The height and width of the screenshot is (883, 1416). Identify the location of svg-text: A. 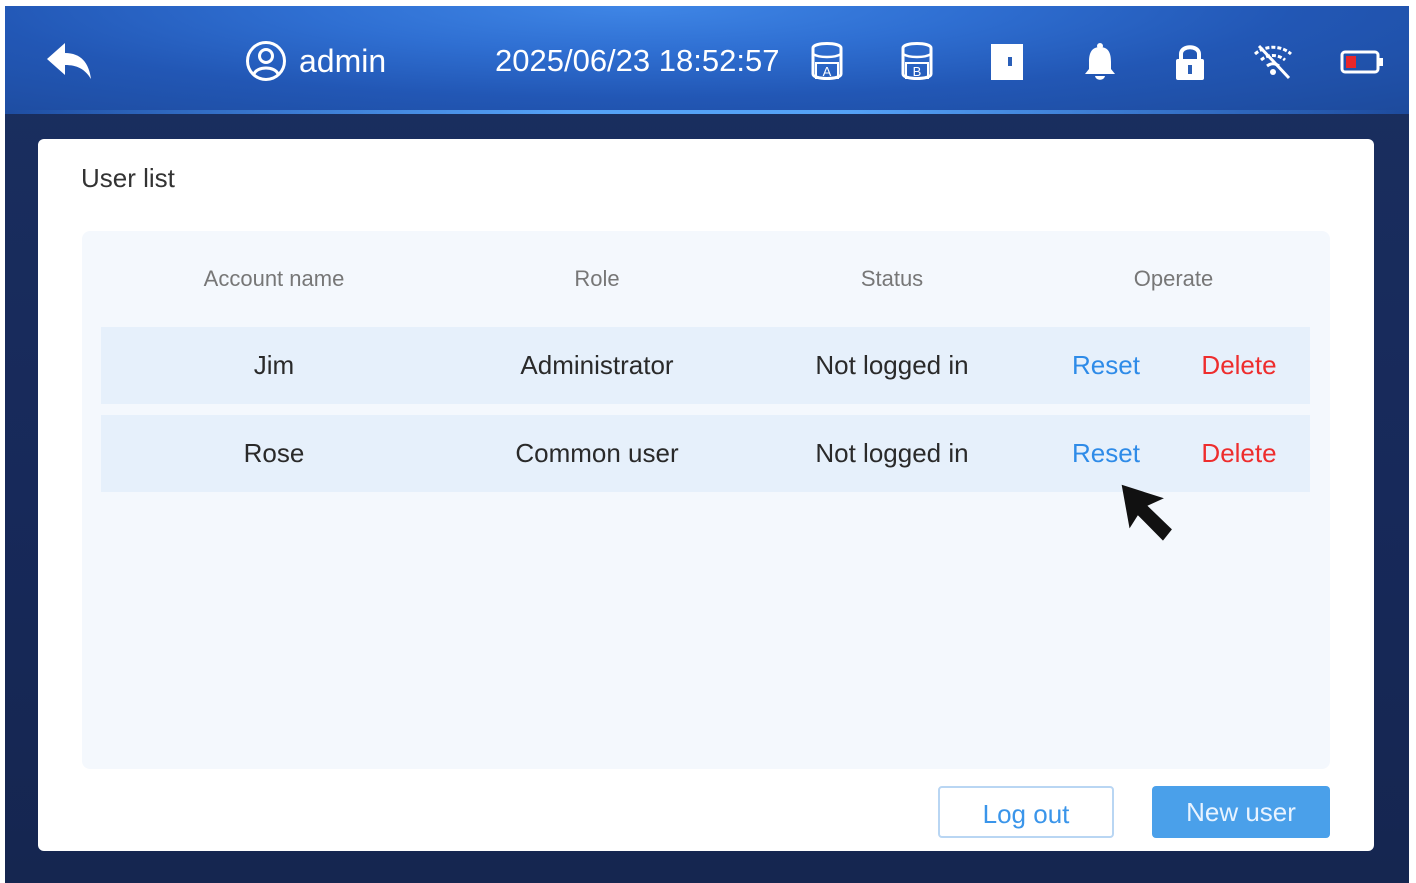
(827, 71).